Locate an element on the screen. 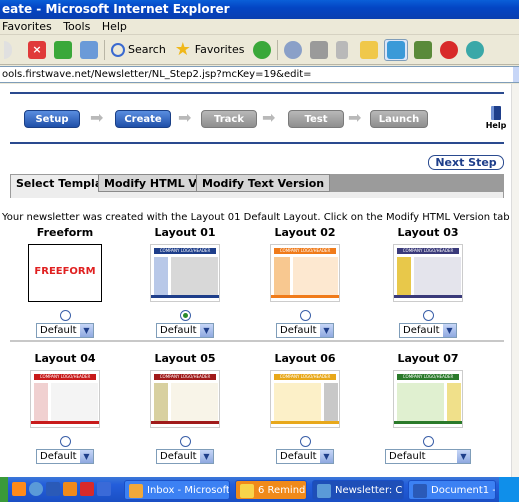 The height and width of the screenshot is (502, 519). help-button: Help is located at coordinates (496, 118).